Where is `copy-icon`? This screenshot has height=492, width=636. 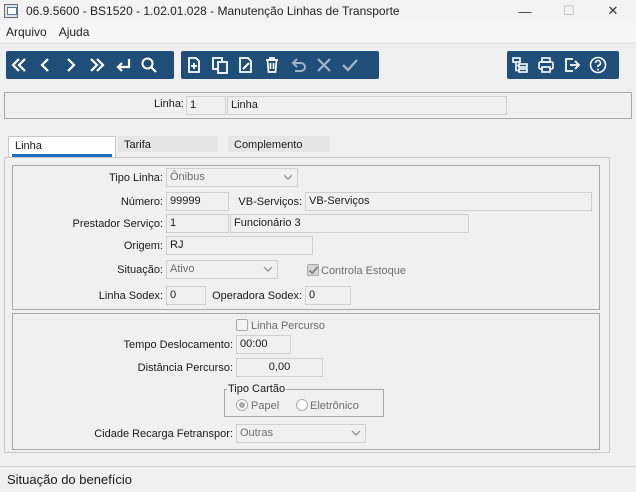 copy-icon is located at coordinates (220, 65).